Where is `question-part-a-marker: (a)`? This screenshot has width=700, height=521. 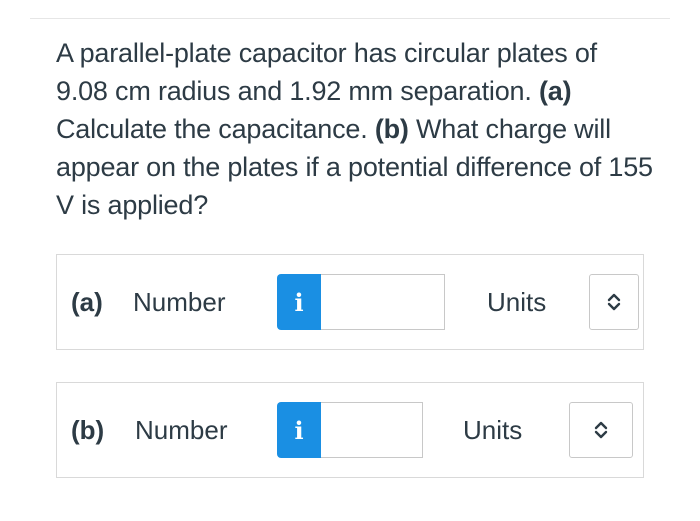
question-part-a-marker: (a) is located at coordinates (555, 91).